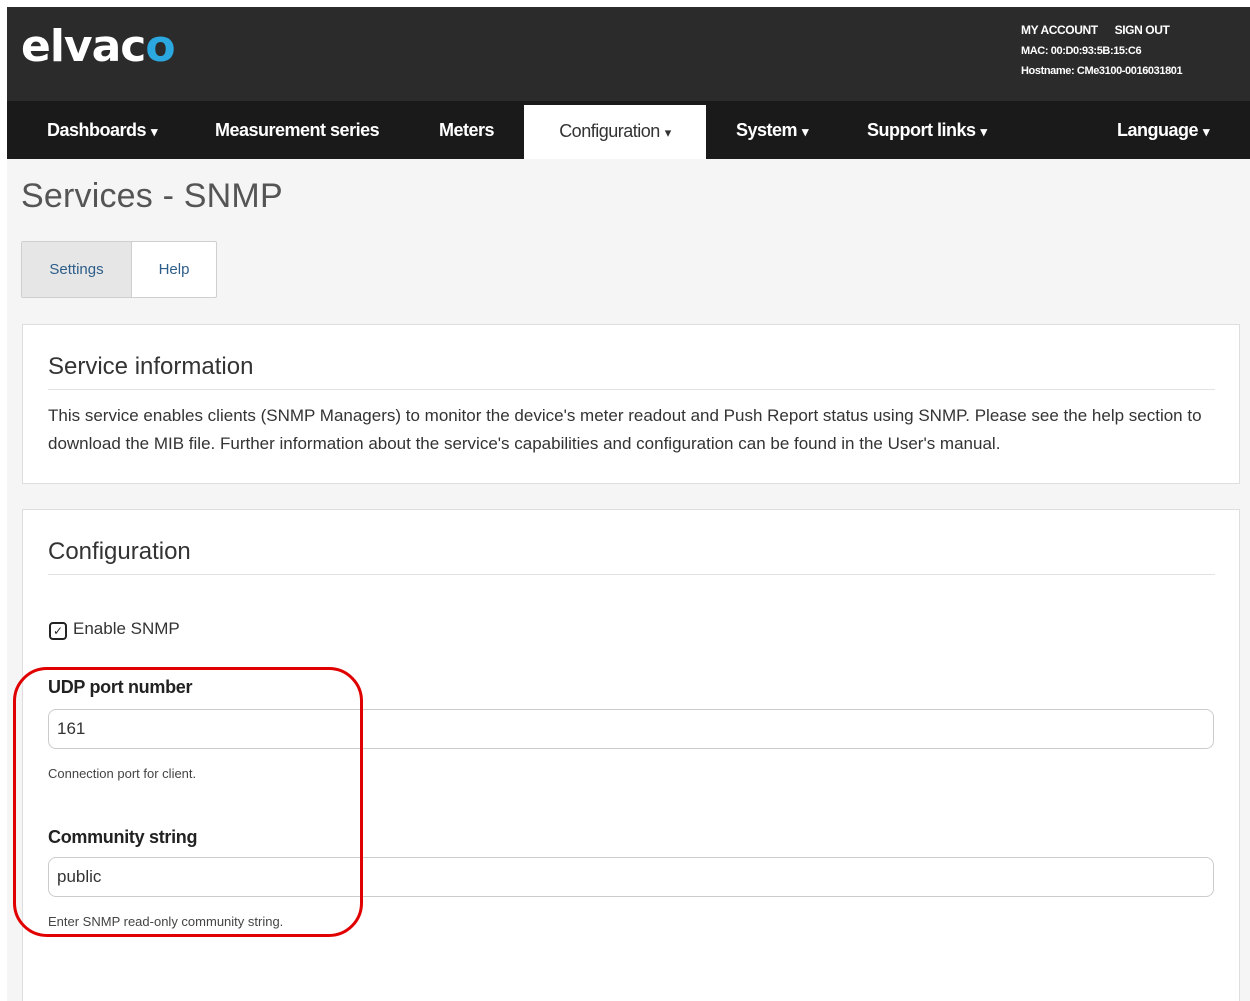 The width and height of the screenshot is (1250, 1001). What do you see at coordinates (1163, 130) in the screenshot?
I see `nav-language: Language ▾` at bounding box center [1163, 130].